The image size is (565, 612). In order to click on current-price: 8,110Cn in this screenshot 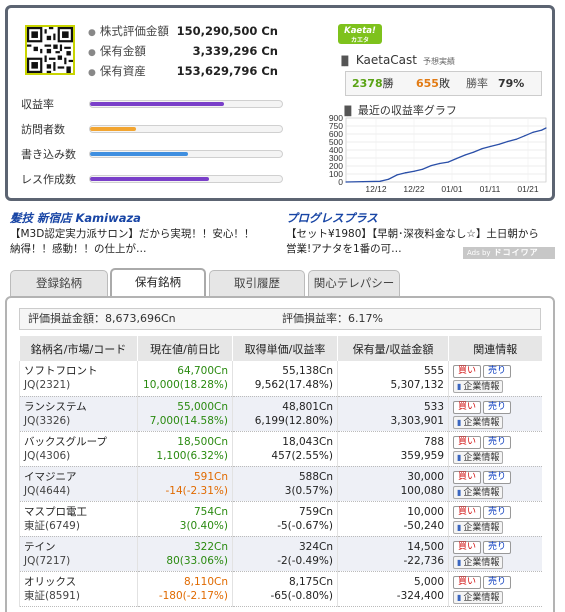, I will do `click(205, 581)`.